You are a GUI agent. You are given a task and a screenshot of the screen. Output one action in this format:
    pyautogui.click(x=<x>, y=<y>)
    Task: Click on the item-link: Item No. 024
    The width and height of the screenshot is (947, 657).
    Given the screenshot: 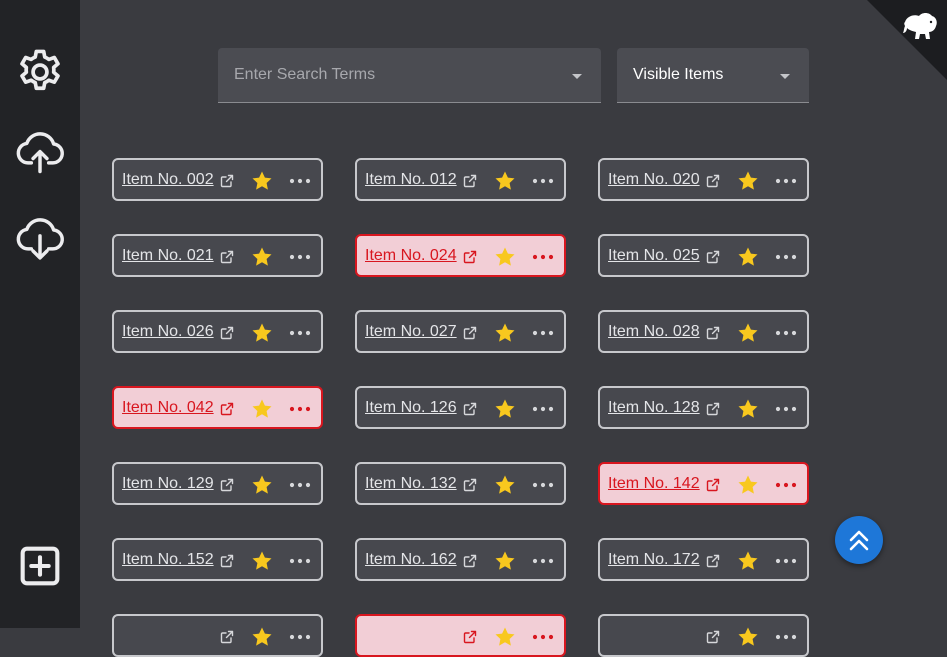 What is the action you would take?
    pyautogui.click(x=411, y=256)
    